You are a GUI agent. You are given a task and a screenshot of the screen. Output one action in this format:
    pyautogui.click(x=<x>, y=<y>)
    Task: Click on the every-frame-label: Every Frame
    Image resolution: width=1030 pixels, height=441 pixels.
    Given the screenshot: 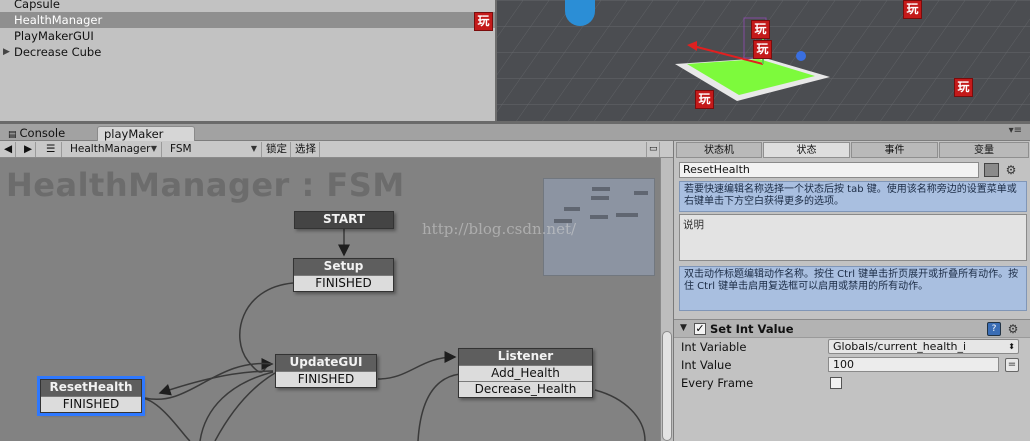 What is the action you would take?
    pyautogui.click(x=717, y=383)
    